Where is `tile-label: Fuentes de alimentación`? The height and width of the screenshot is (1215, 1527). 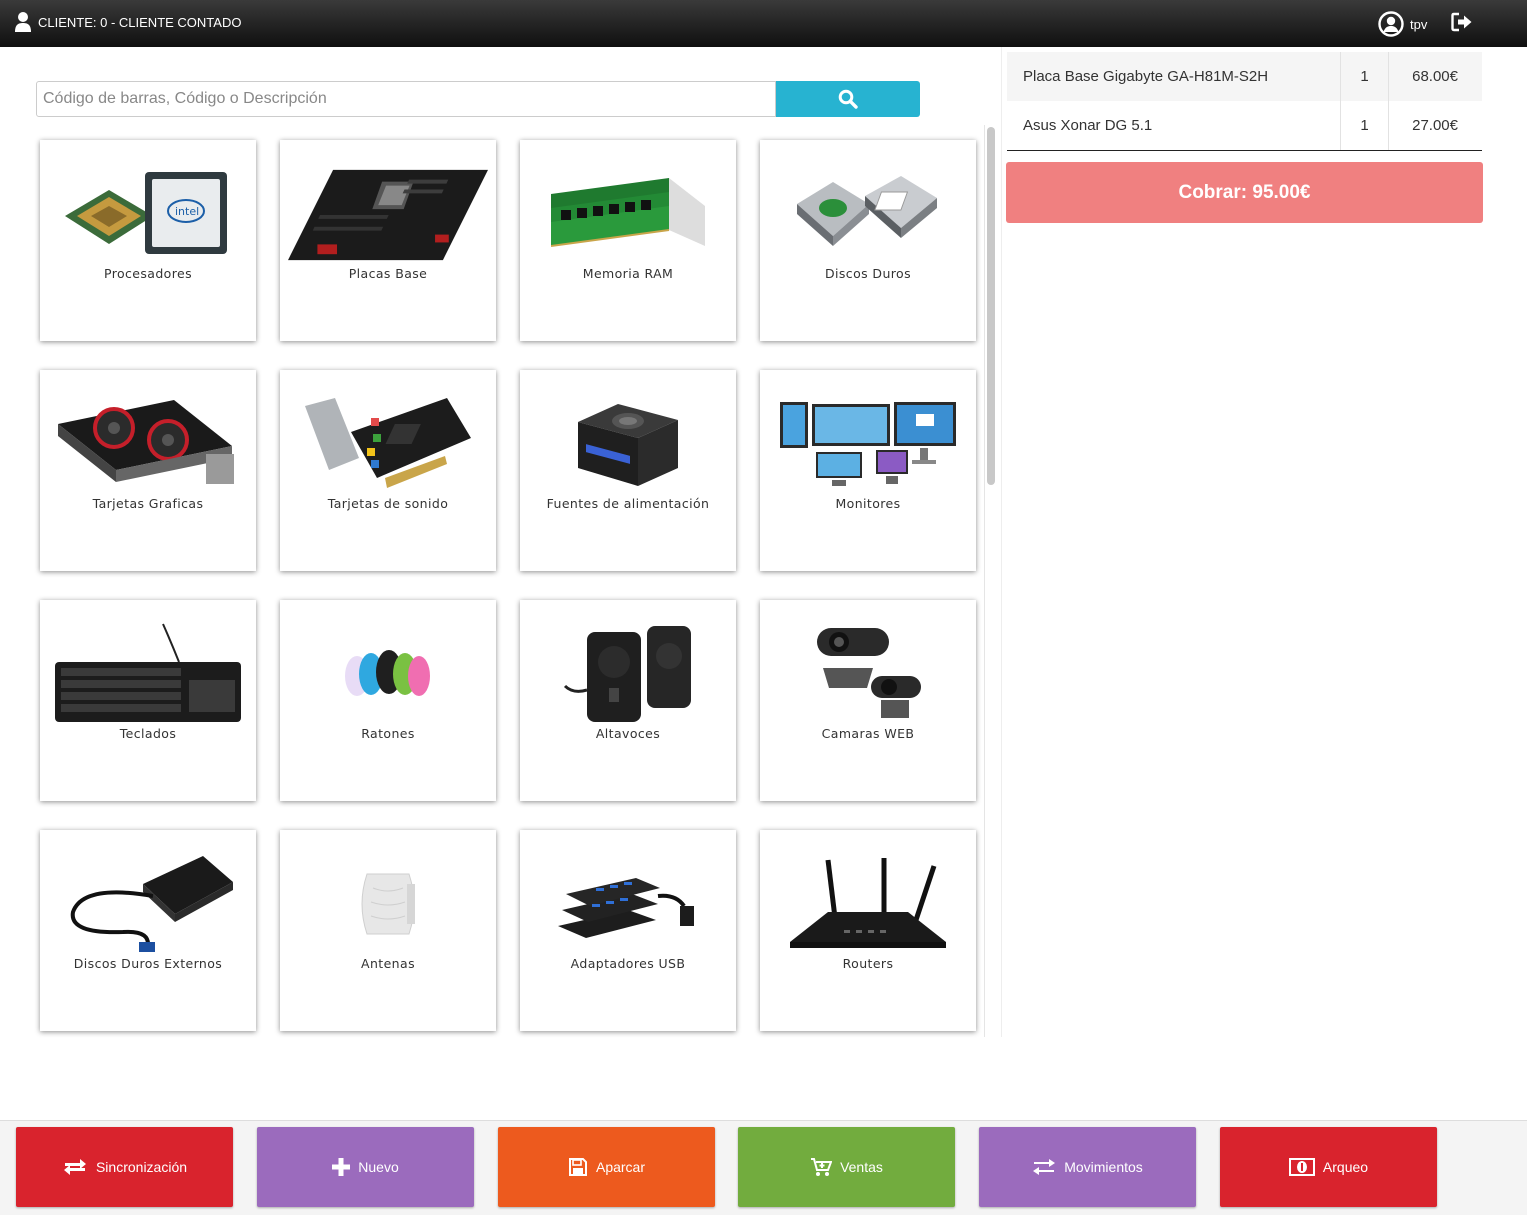
tile-label: Fuentes de alimentación is located at coordinates (628, 503).